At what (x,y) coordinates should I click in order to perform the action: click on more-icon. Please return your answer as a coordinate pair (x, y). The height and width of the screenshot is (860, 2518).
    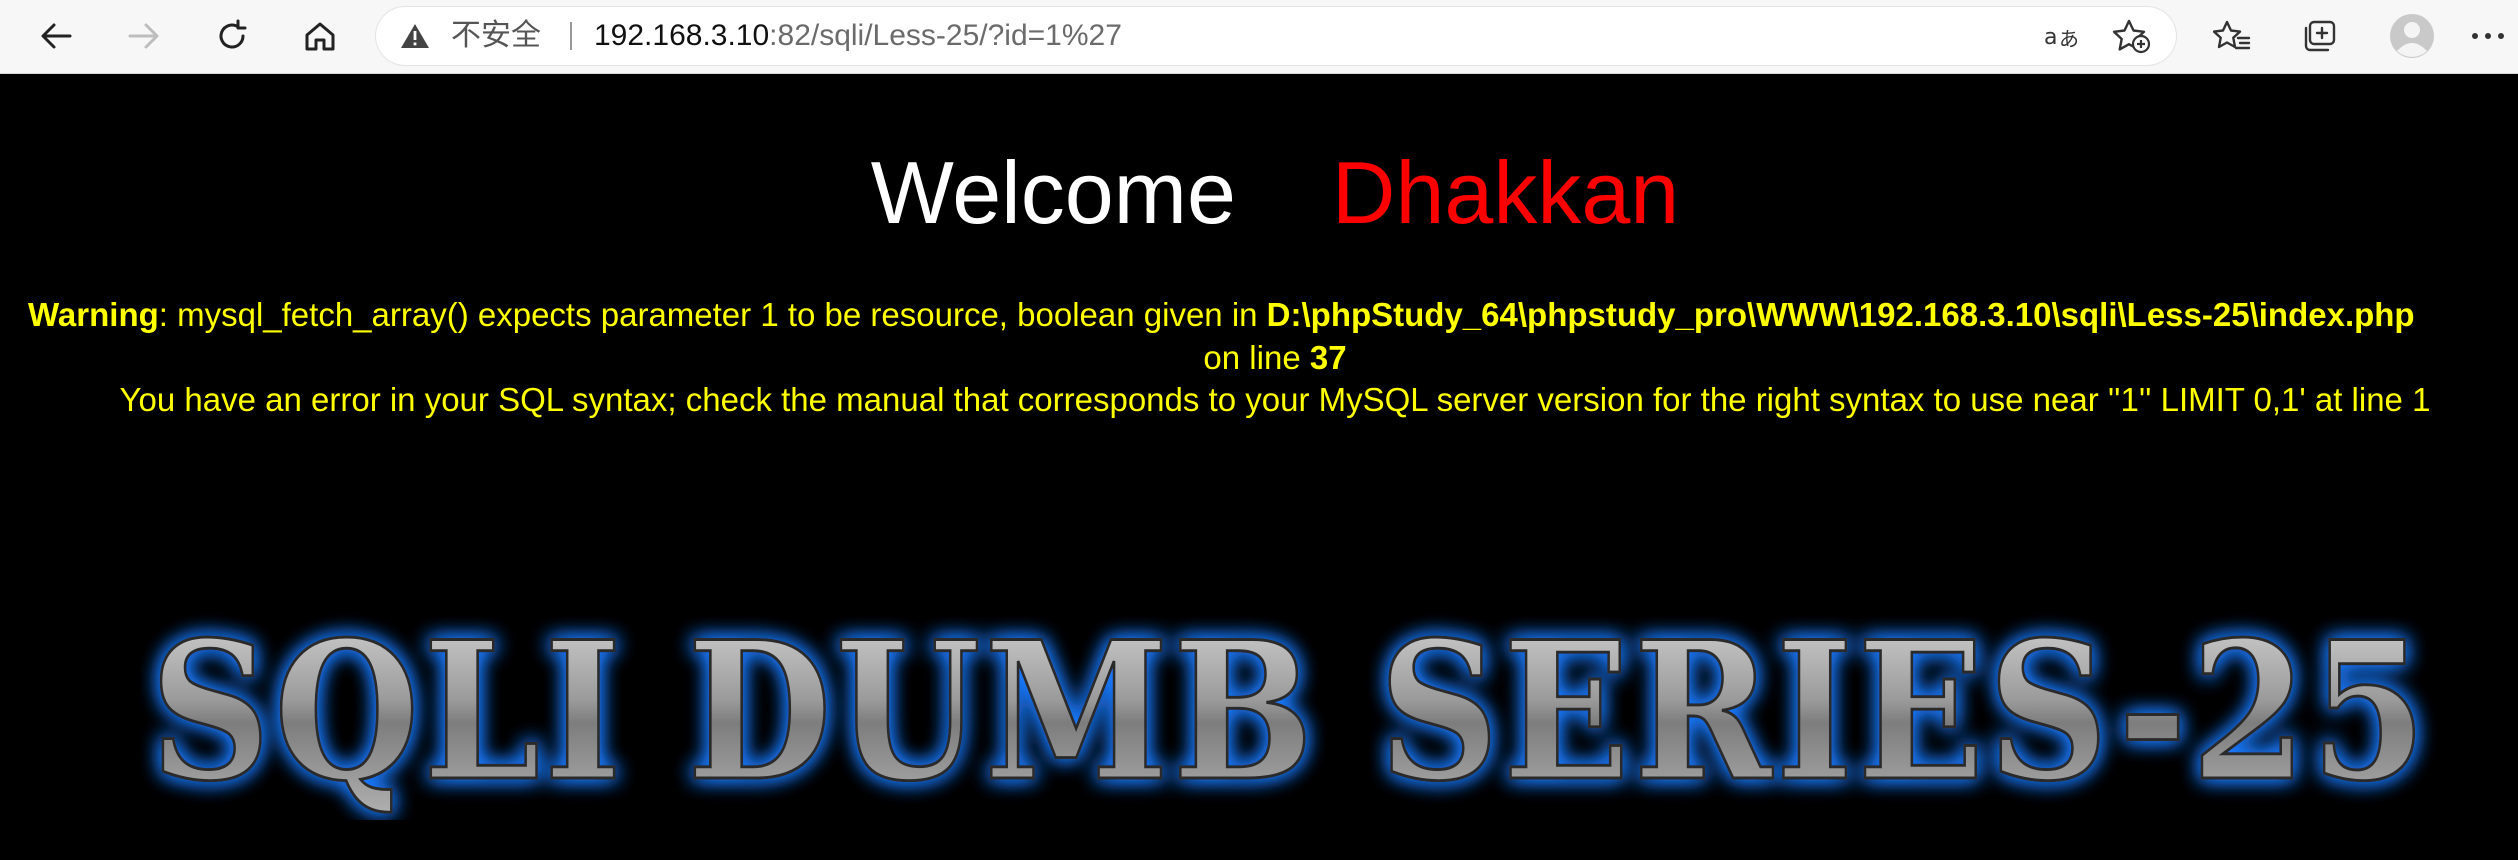
    Looking at the image, I should click on (2488, 36).